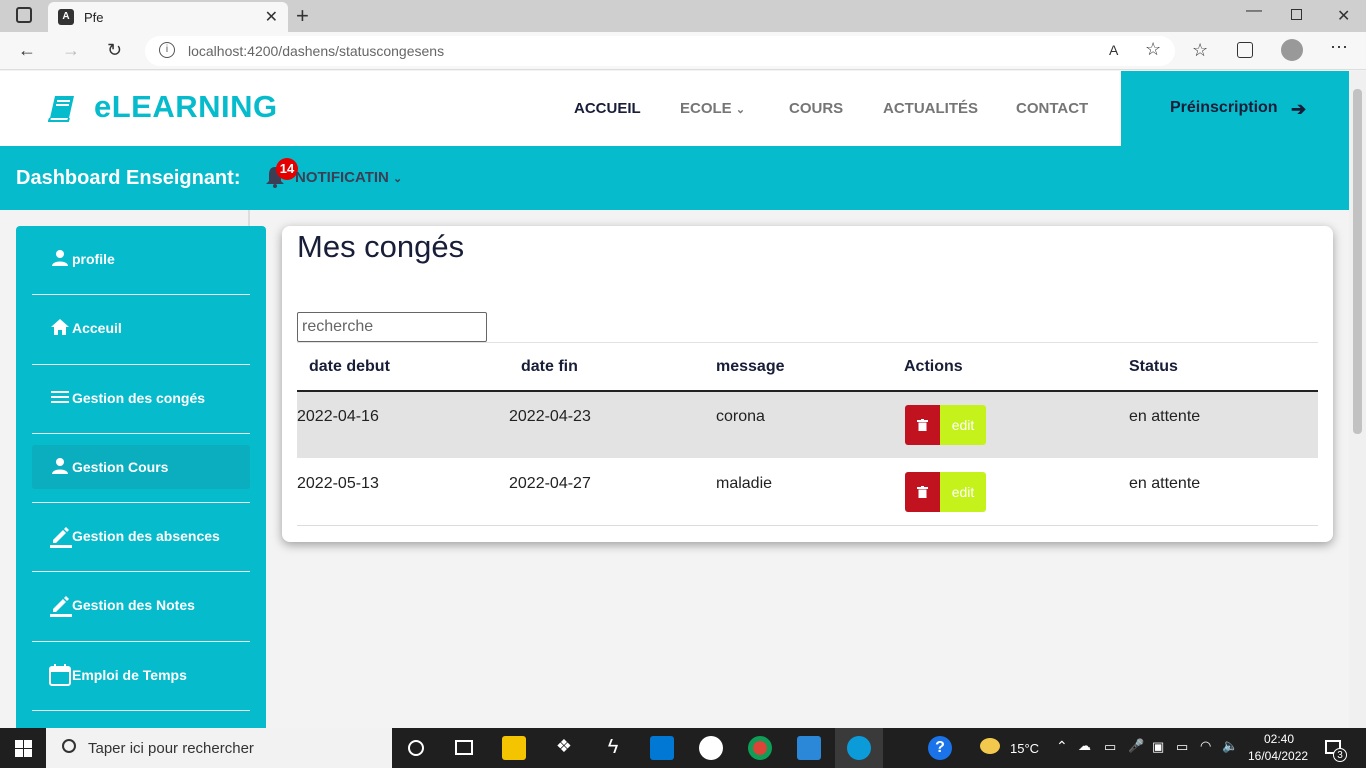 The height and width of the screenshot is (768, 1366). I want to click on sidebar-item-emploi: Emploi de Temps, so click(141, 675).